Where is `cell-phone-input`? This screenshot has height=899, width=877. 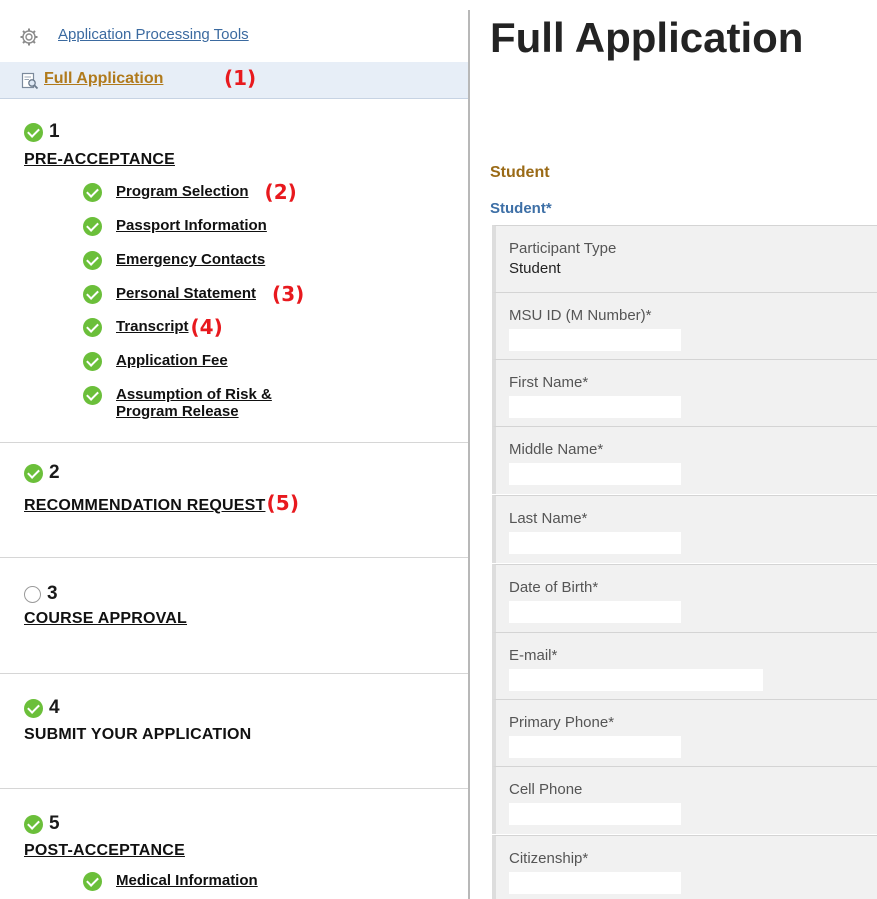 cell-phone-input is located at coordinates (595, 814).